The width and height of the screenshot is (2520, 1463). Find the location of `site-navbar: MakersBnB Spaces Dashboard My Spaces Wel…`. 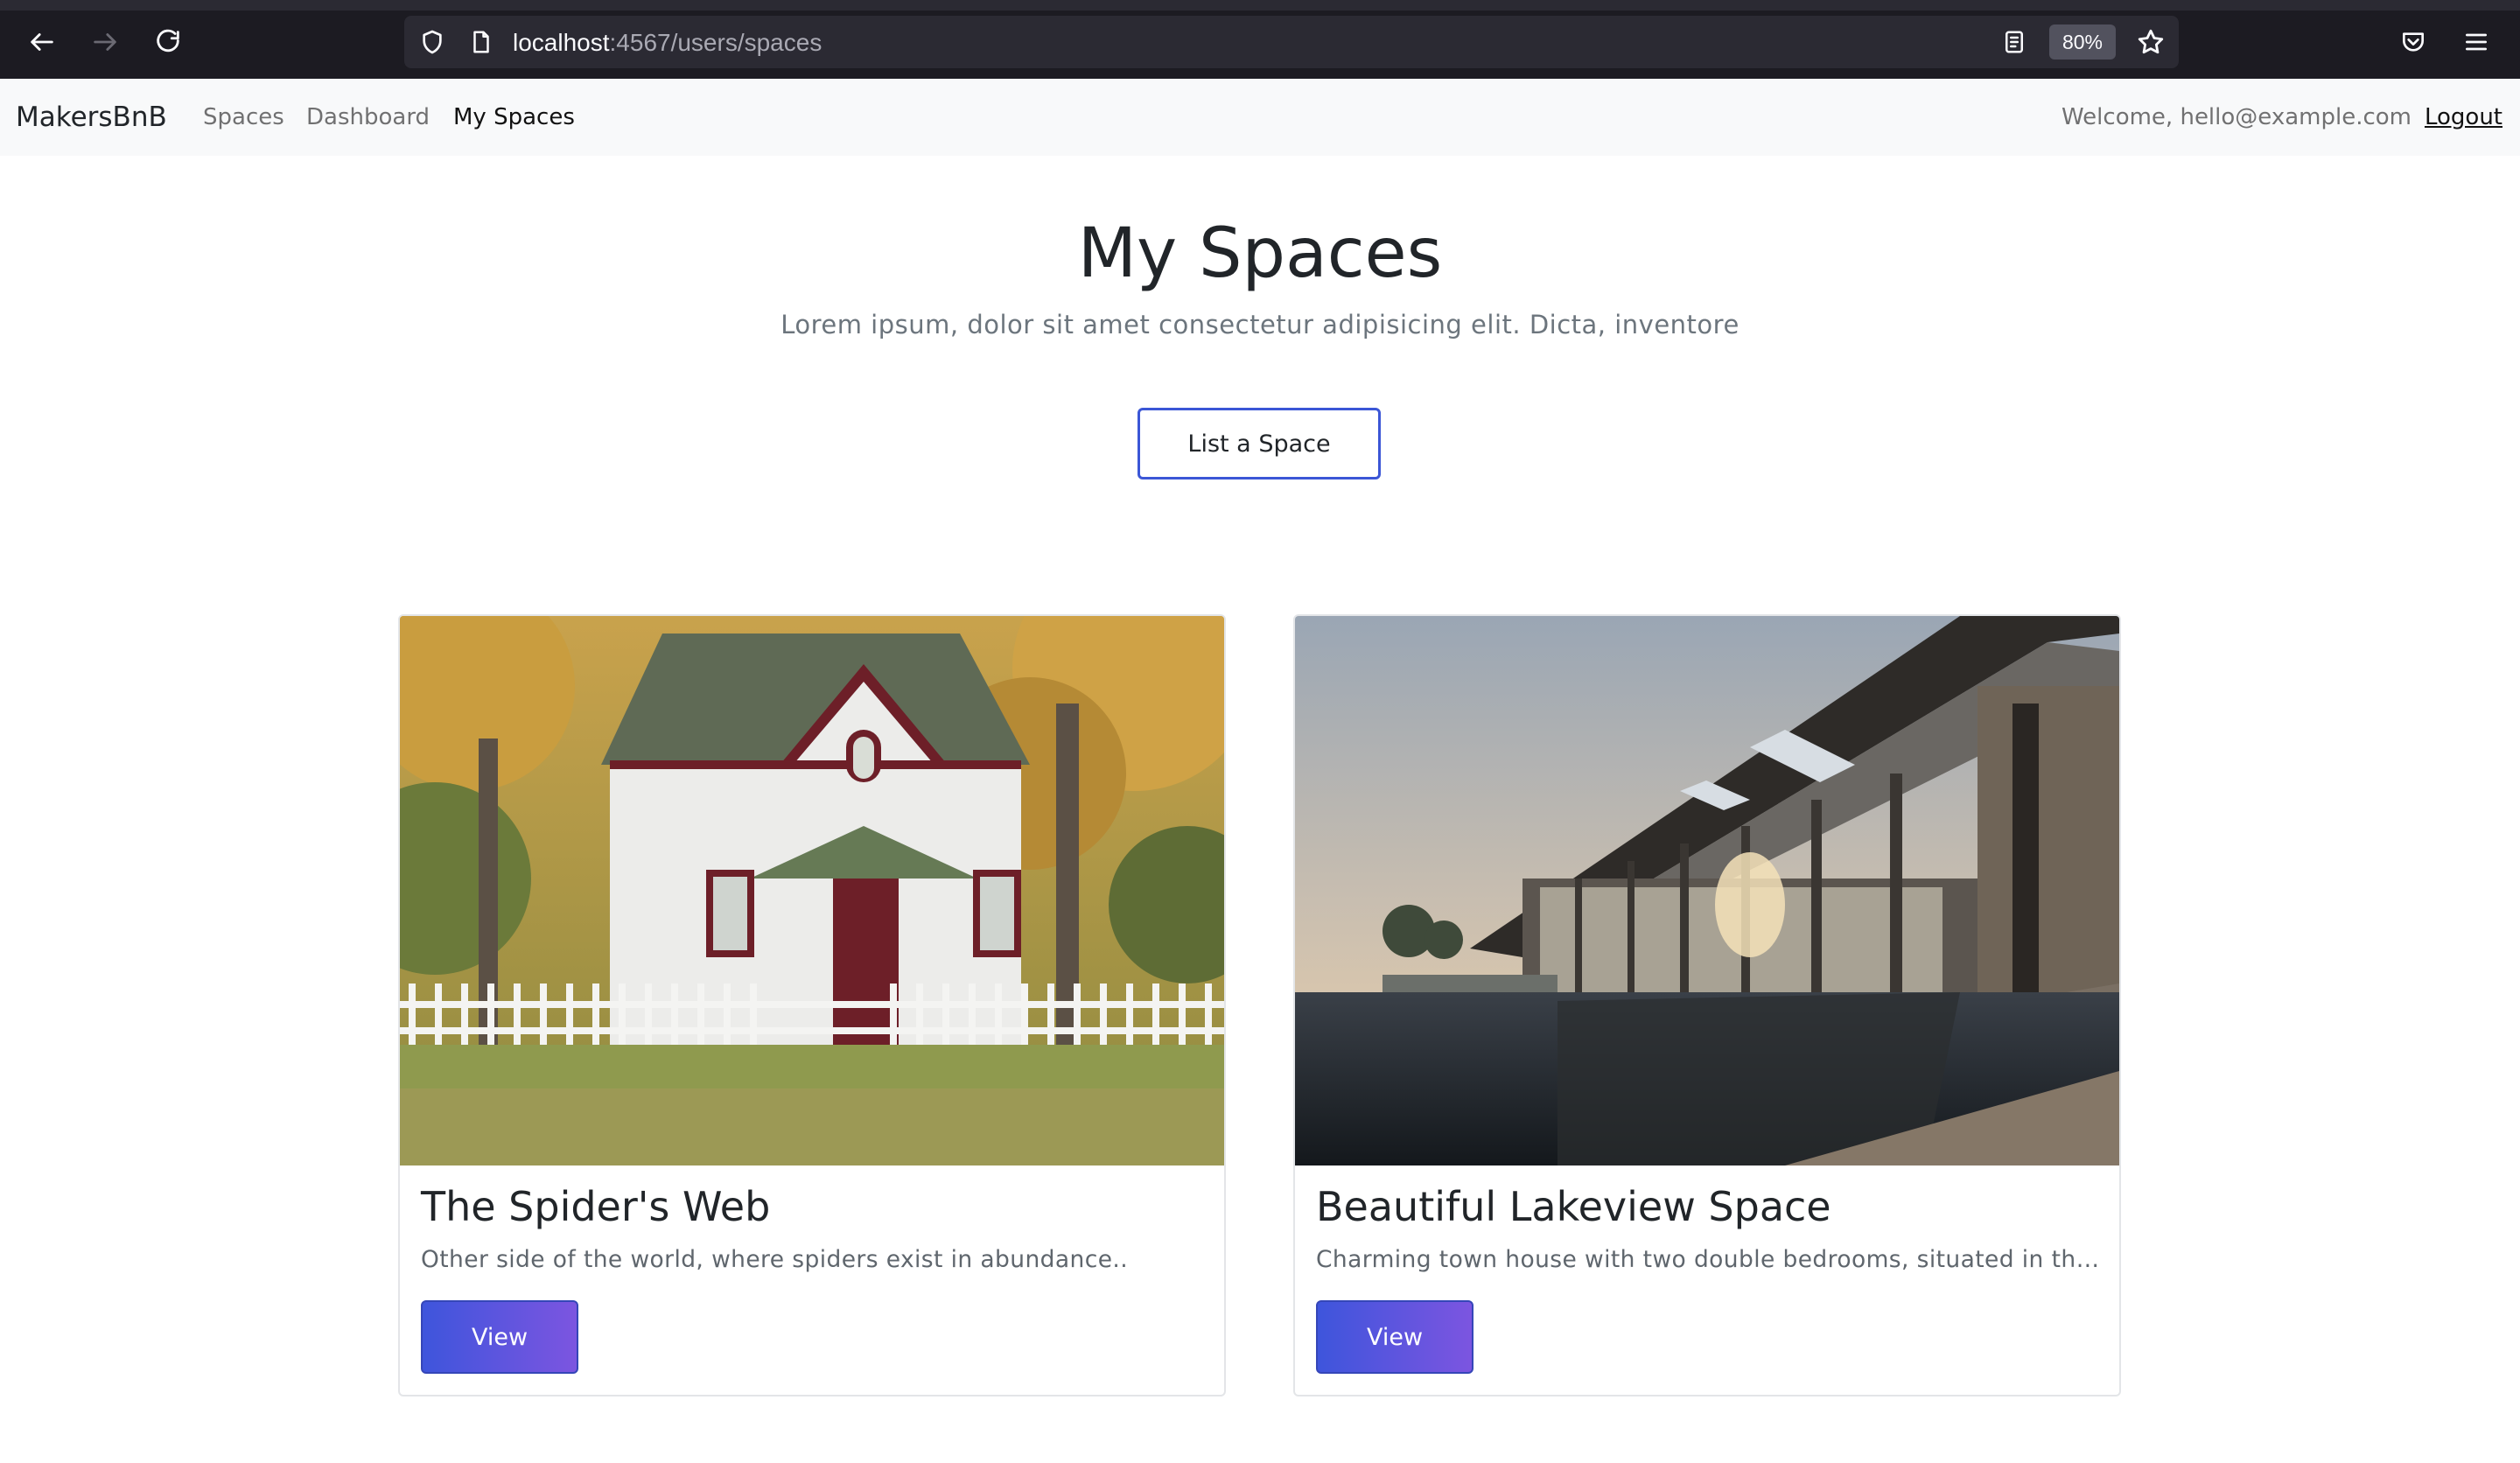

site-navbar: MakersBnB Spaces Dashboard My Spaces Wel… is located at coordinates (1260, 117).